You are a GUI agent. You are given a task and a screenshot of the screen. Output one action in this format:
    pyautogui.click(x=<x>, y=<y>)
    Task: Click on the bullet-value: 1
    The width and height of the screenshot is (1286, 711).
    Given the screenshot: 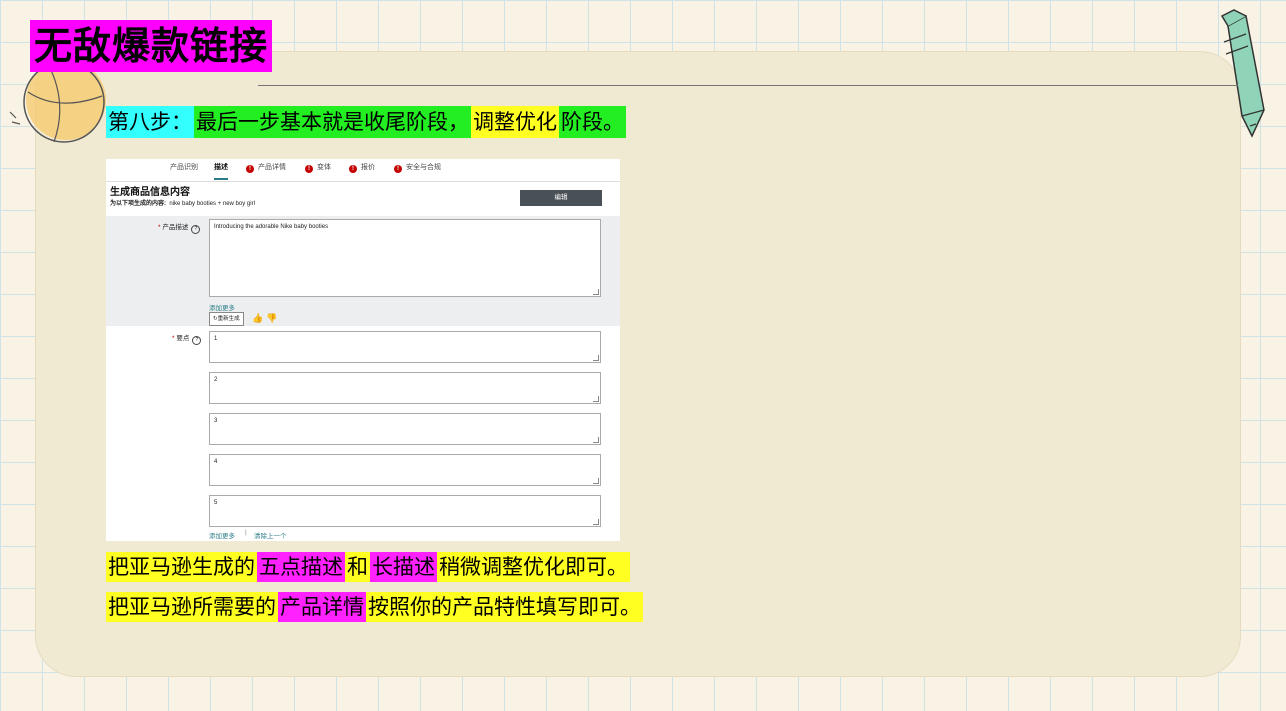 What is the action you would take?
    pyautogui.click(x=216, y=339)
    